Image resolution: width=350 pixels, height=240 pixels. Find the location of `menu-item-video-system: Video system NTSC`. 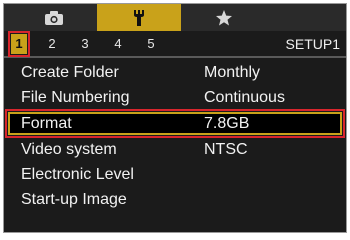

menu-item-video-system: Video system NTSC is located at coordinates (175, 149).